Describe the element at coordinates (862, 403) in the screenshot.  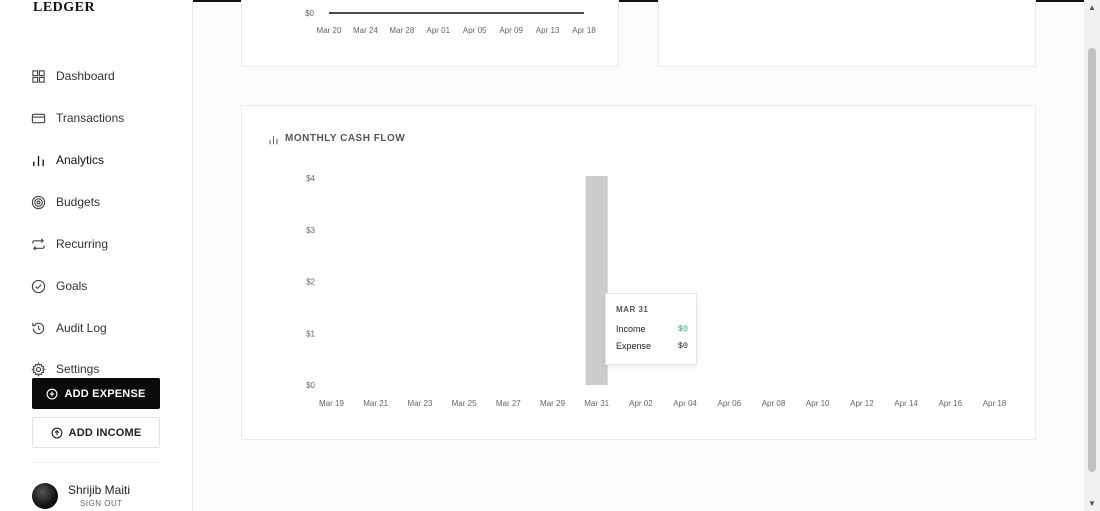
I see `x-tick-label: Apr 12` at that location.